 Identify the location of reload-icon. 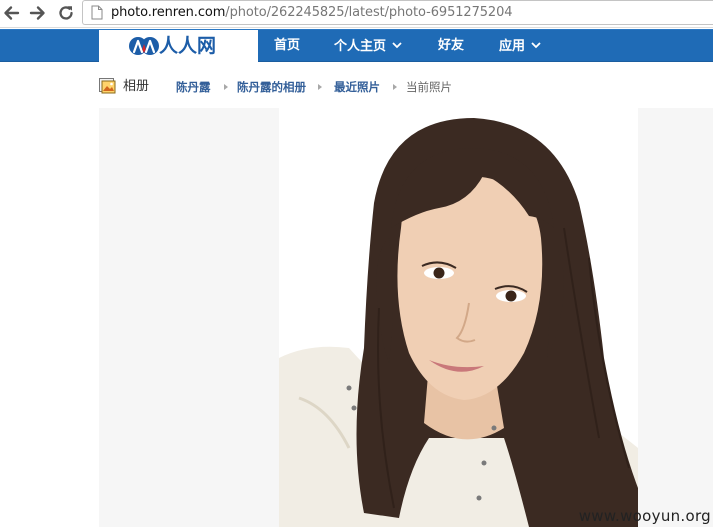
(66, 13).